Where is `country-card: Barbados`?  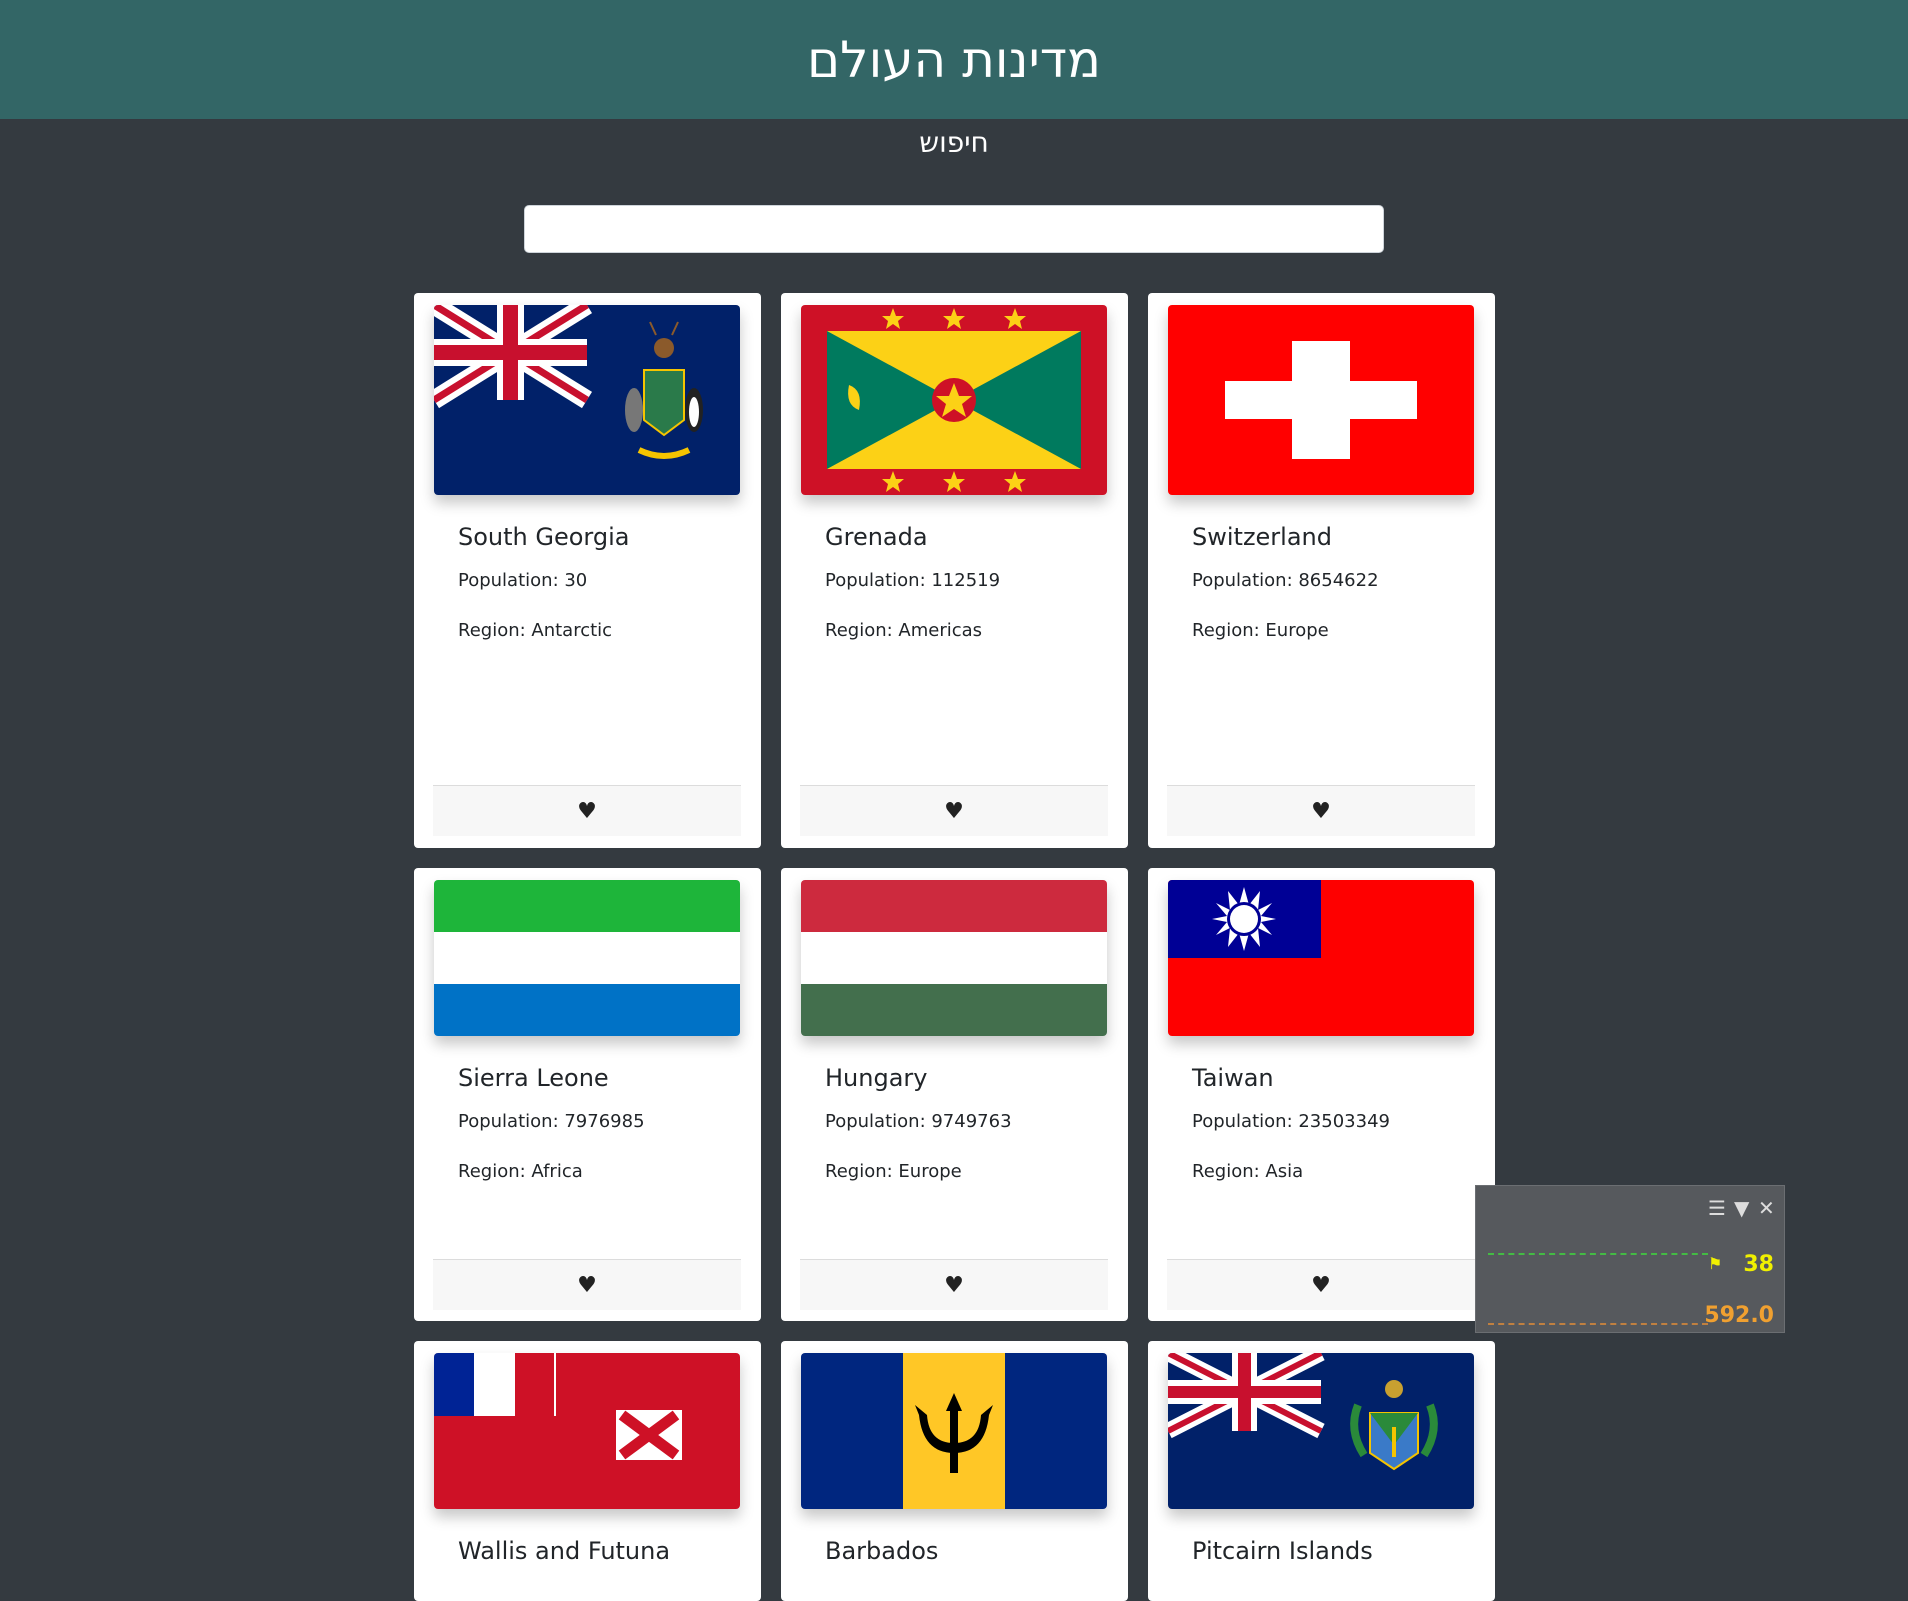 country-card: Barbados is located at coordinates (954, 1471).